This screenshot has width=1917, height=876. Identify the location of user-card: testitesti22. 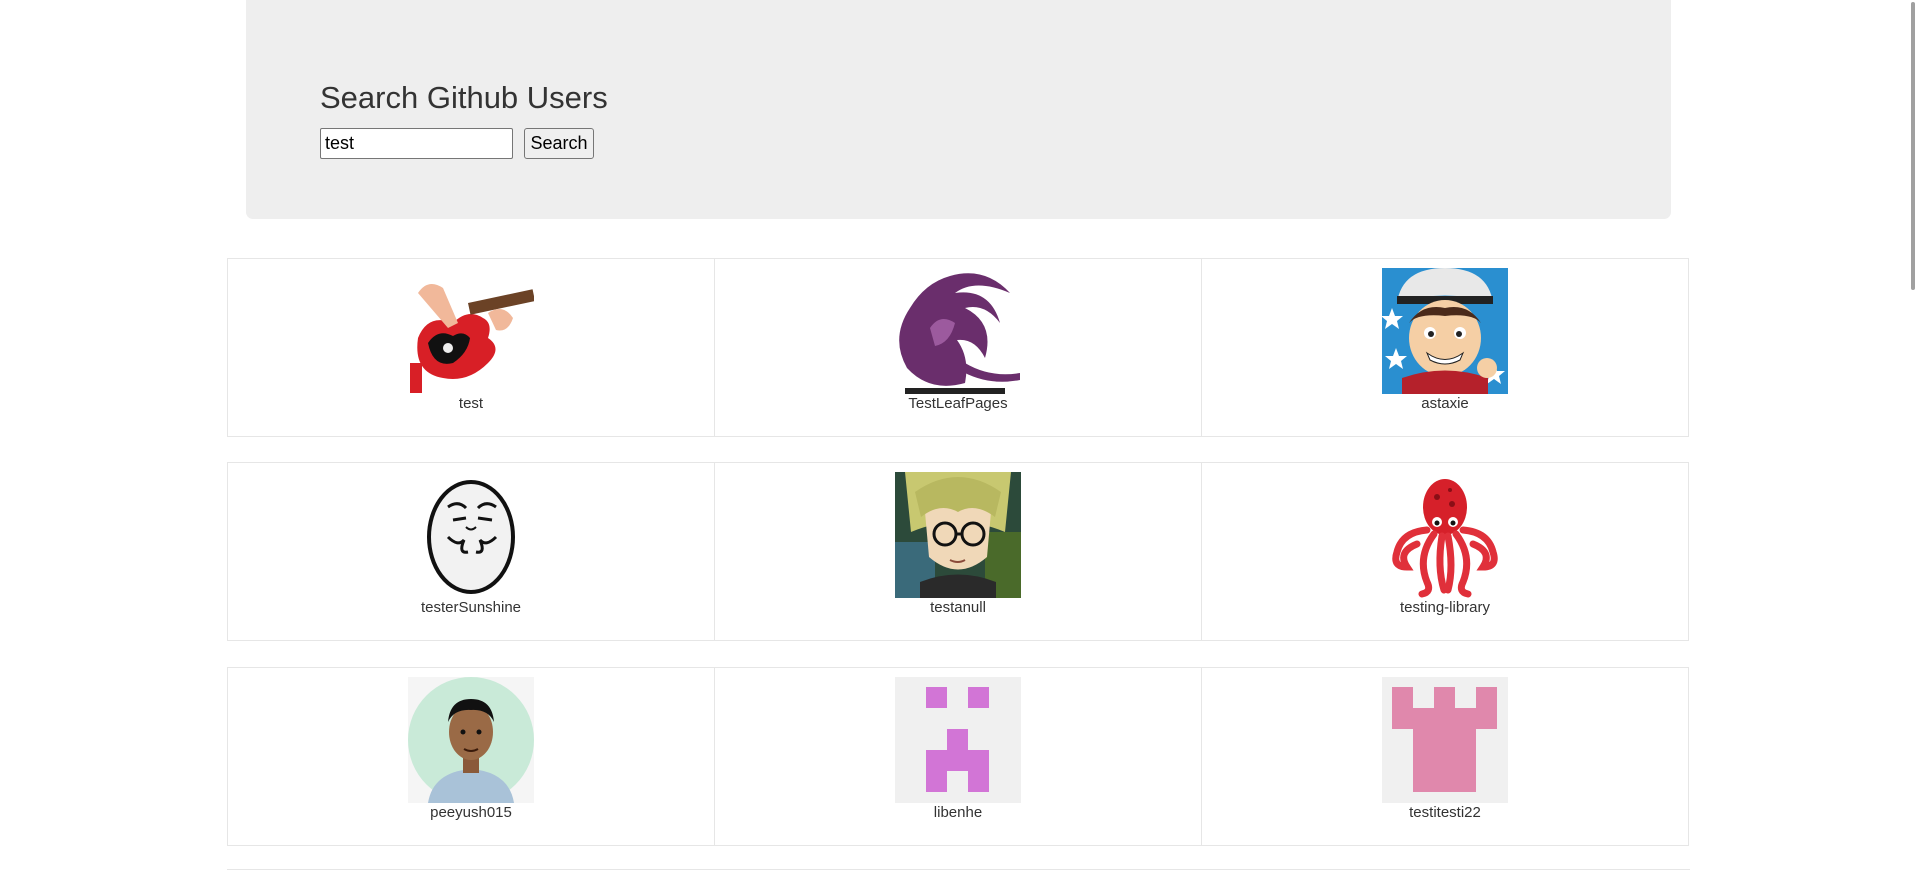
(1445, 756).